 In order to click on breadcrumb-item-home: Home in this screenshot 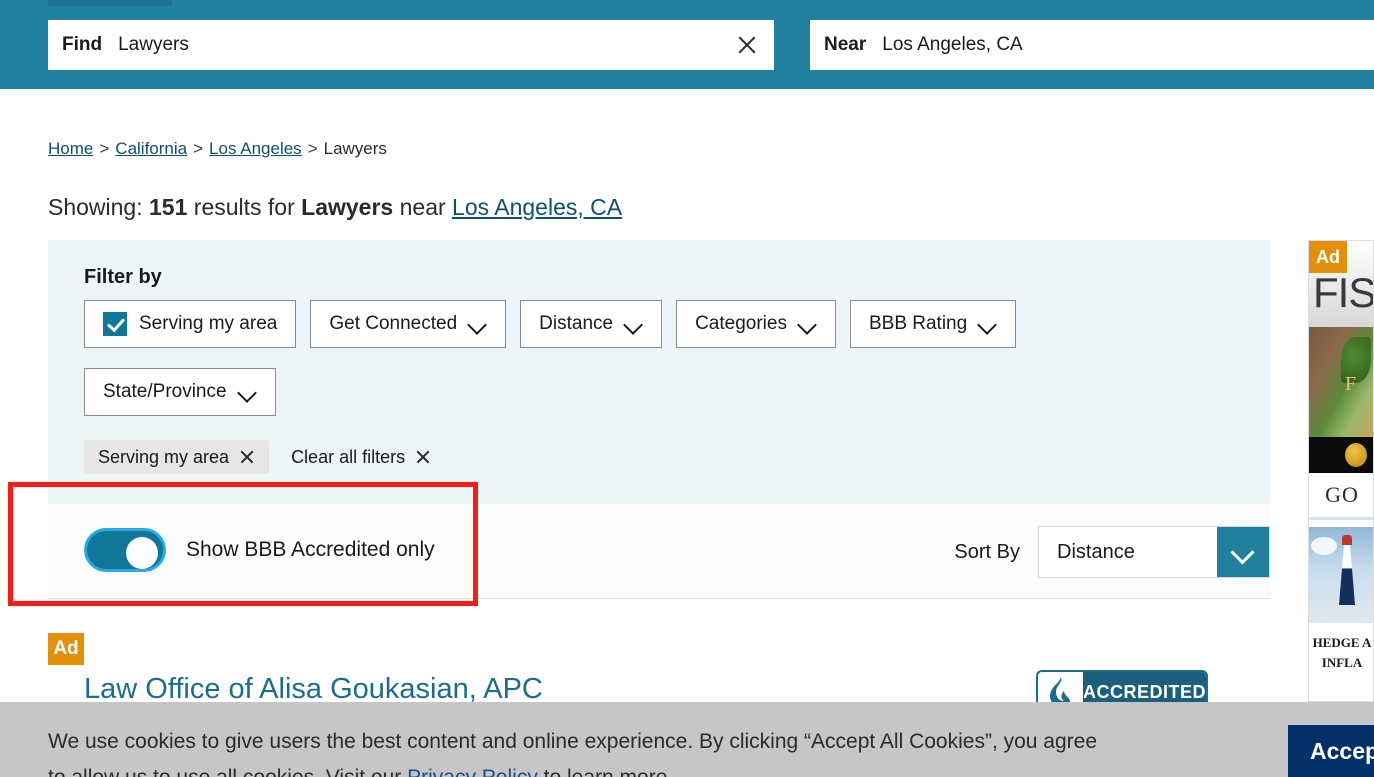, I will do `click(70, 148)`.